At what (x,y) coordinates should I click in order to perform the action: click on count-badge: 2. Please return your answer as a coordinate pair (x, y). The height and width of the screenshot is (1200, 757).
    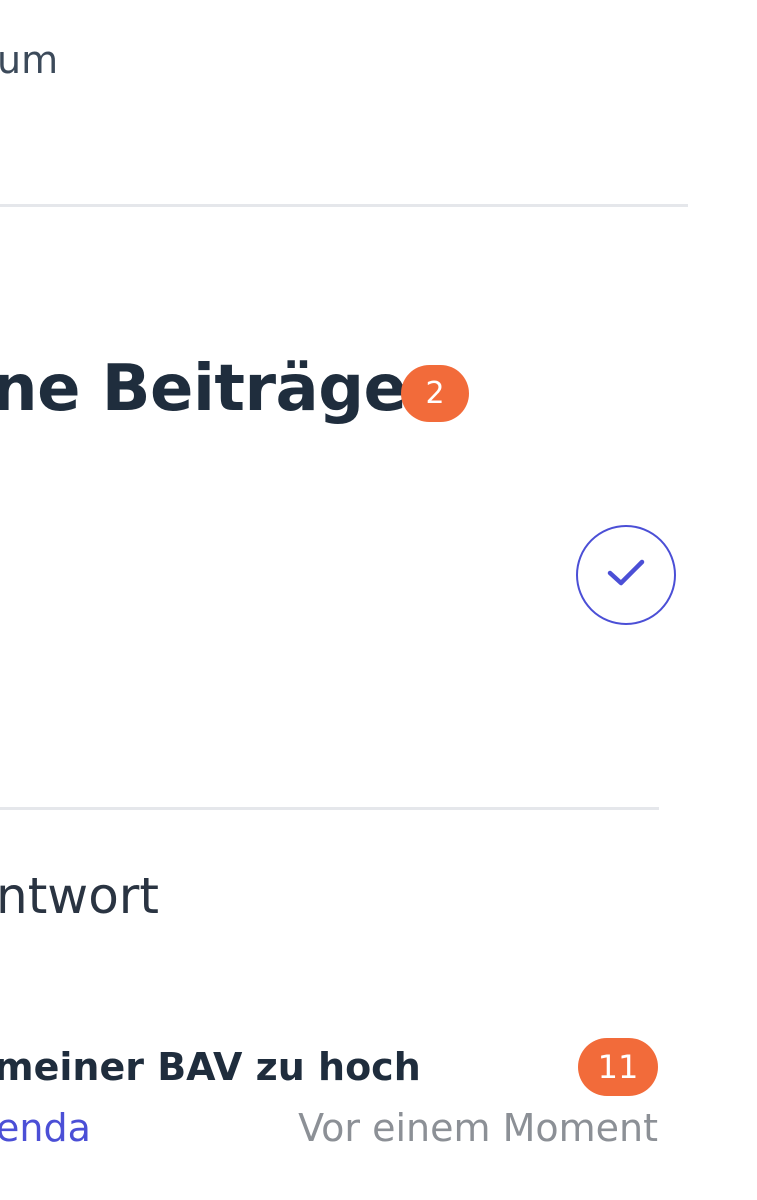
    Looking at the image, I should click on (435, 393).